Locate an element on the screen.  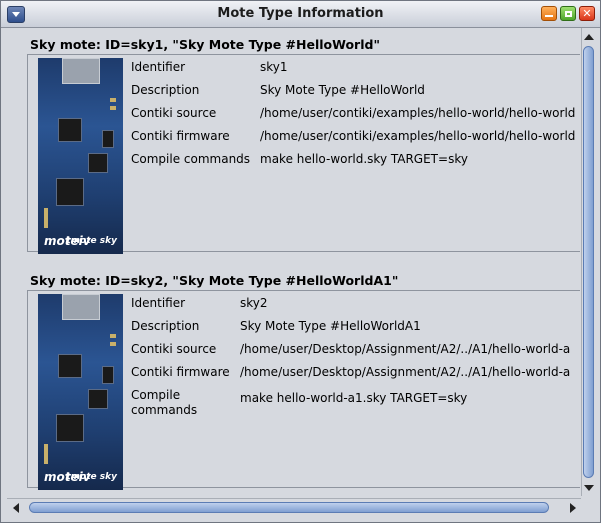
title-bar: Mote Type Information ✕ is located at coordinates (300, 14).